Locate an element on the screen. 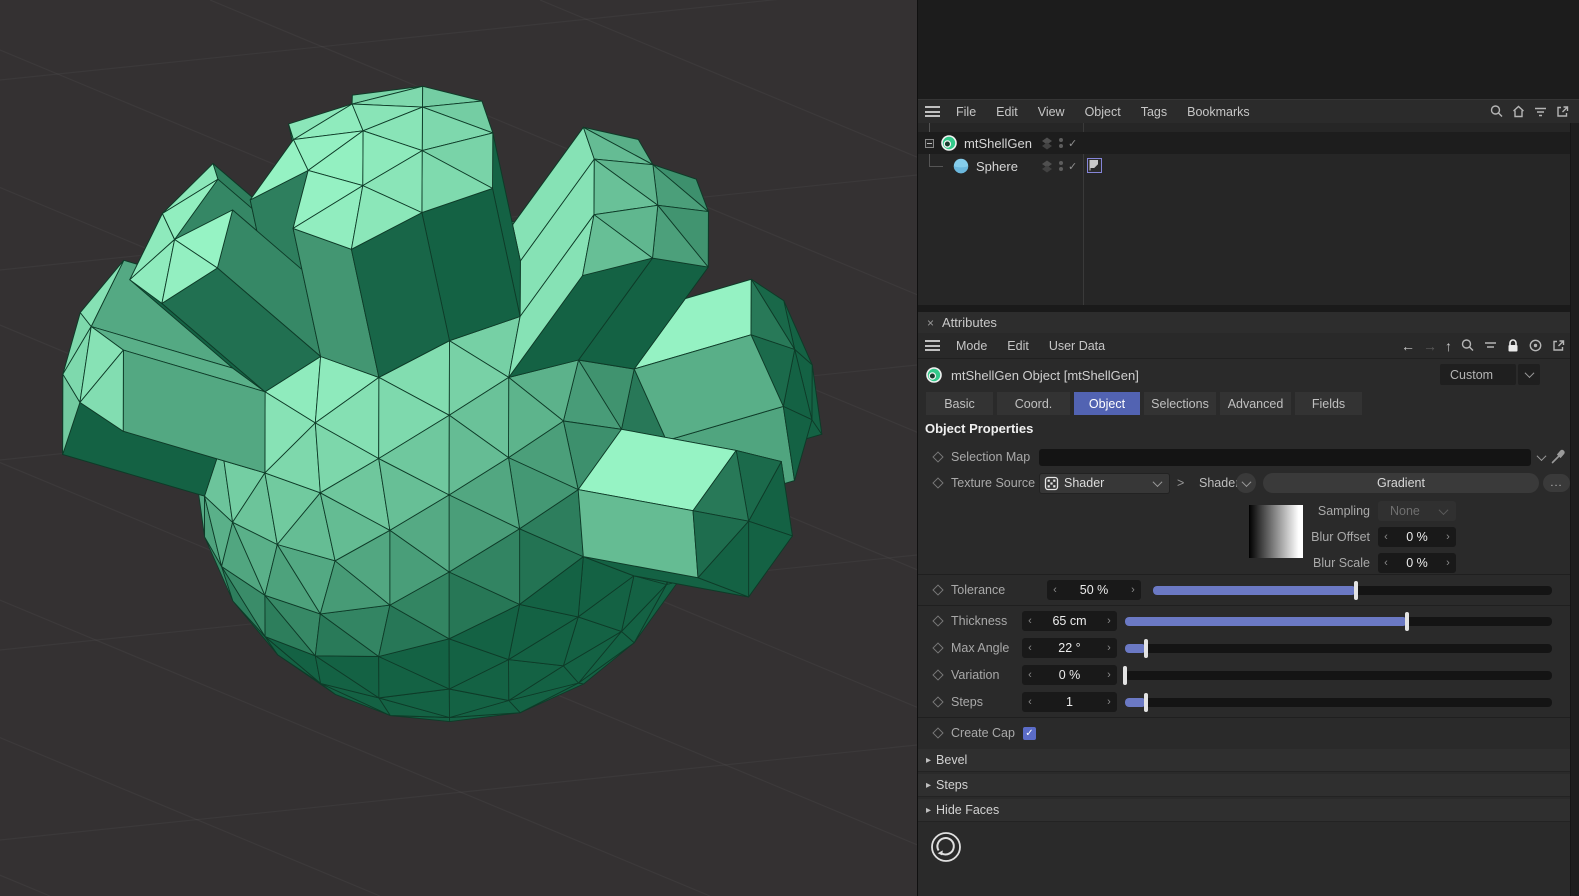 This screenshot has width=1579, height=896. home-icon is located at coordinates (1518, 111).